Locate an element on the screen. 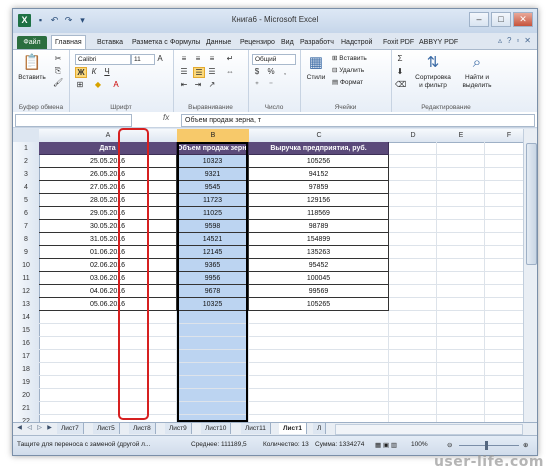  cell-d13 is located at coordinates (413, 304).